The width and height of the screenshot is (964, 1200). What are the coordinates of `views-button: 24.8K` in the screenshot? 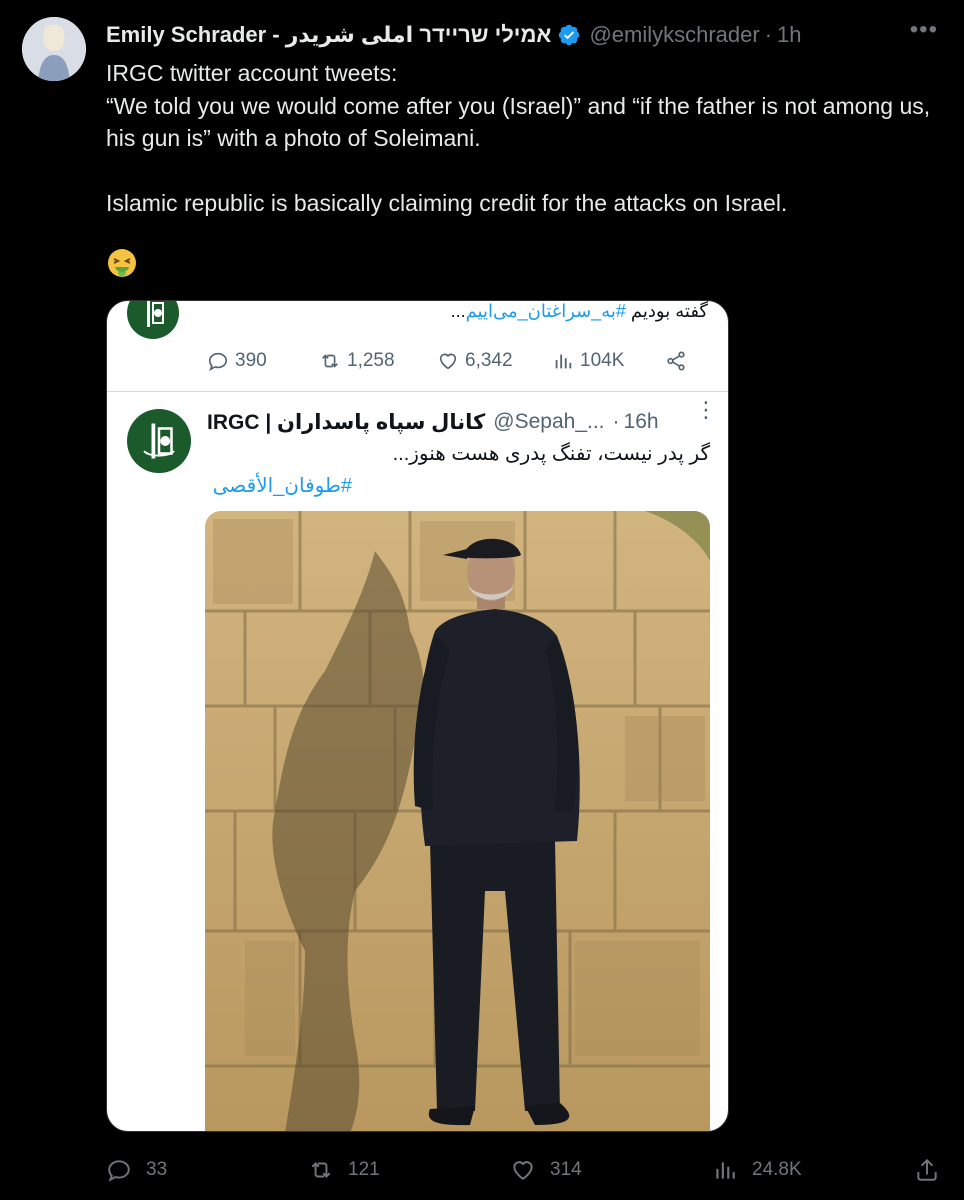 It's located at (757, 1170).